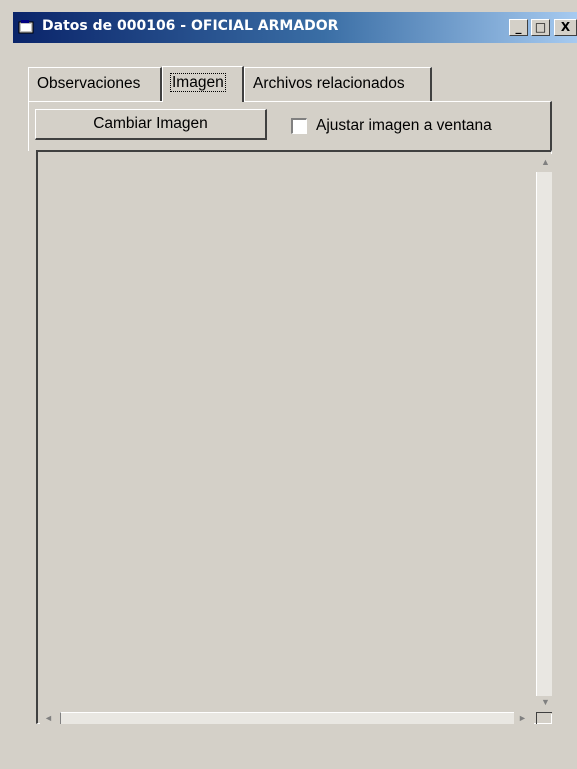 Image resolution: width=577 pixels, height=769 pixels. What do you see at coordinates (518, 27) in the screenshot?
I see `minimize-button: _` at bounding box center [518, 27].